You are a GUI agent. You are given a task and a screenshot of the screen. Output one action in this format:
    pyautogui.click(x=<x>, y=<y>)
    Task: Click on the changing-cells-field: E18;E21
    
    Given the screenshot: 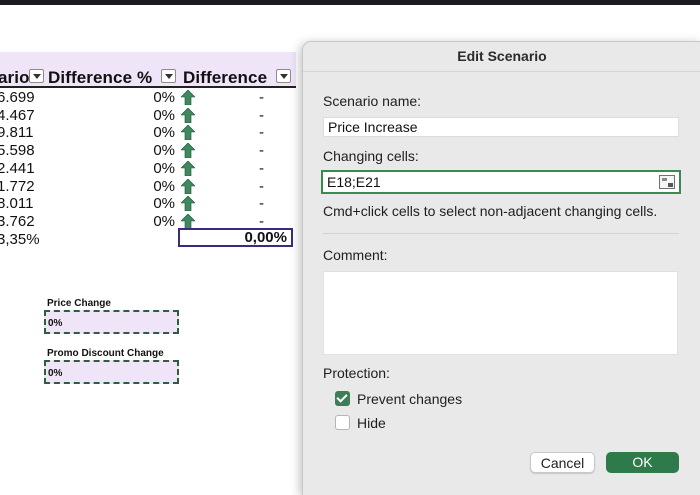 What is the action you would take?
    pyautogui.click(x=501, y=182)
    